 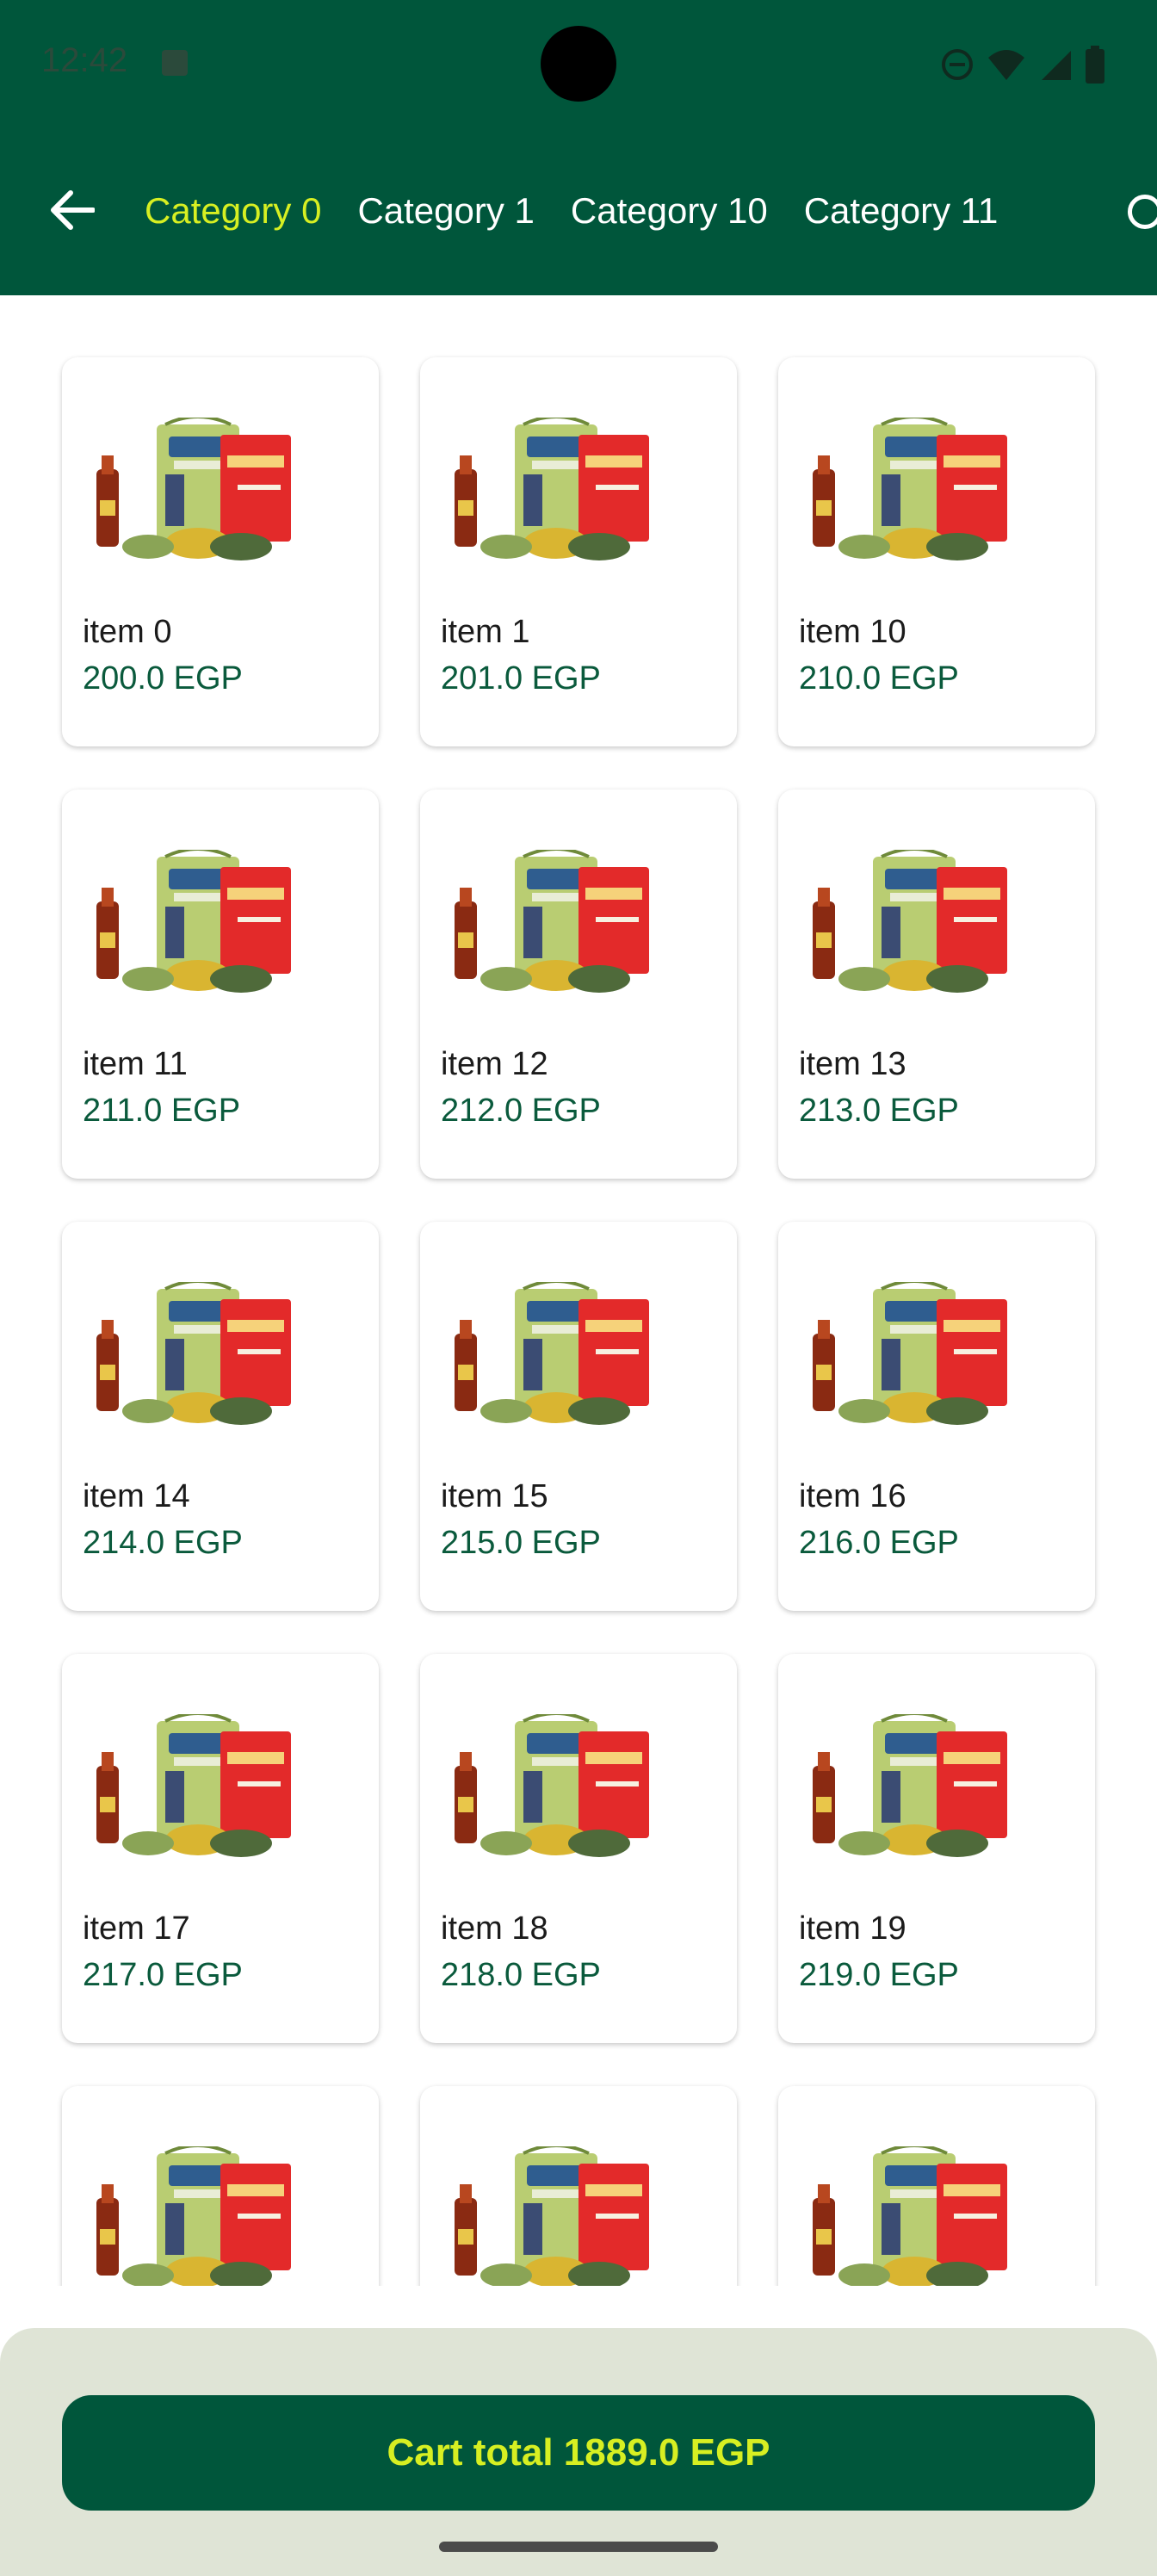 I want to click on product-card: item 0 200.0 EGP, so click(x=220, y=551).